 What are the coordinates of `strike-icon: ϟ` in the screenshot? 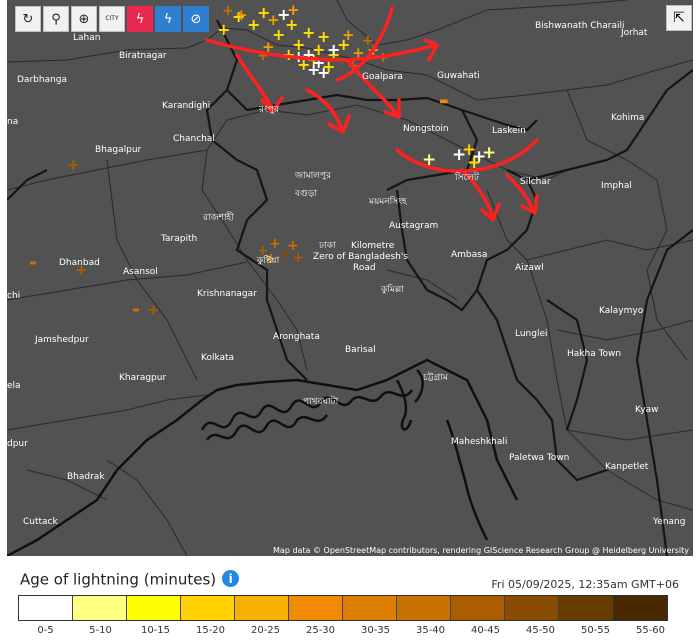 It's located at (168, 19).